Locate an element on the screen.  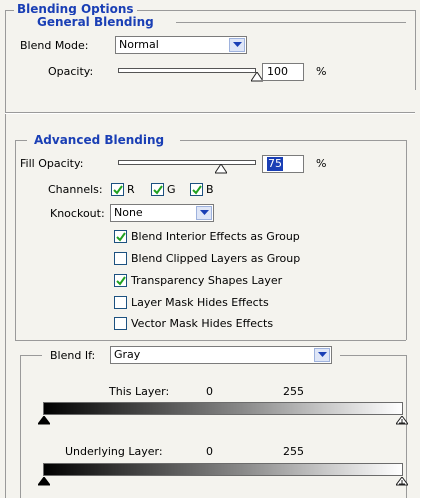
fill-opacity-input: 75 is located at coordinates (283, 164).